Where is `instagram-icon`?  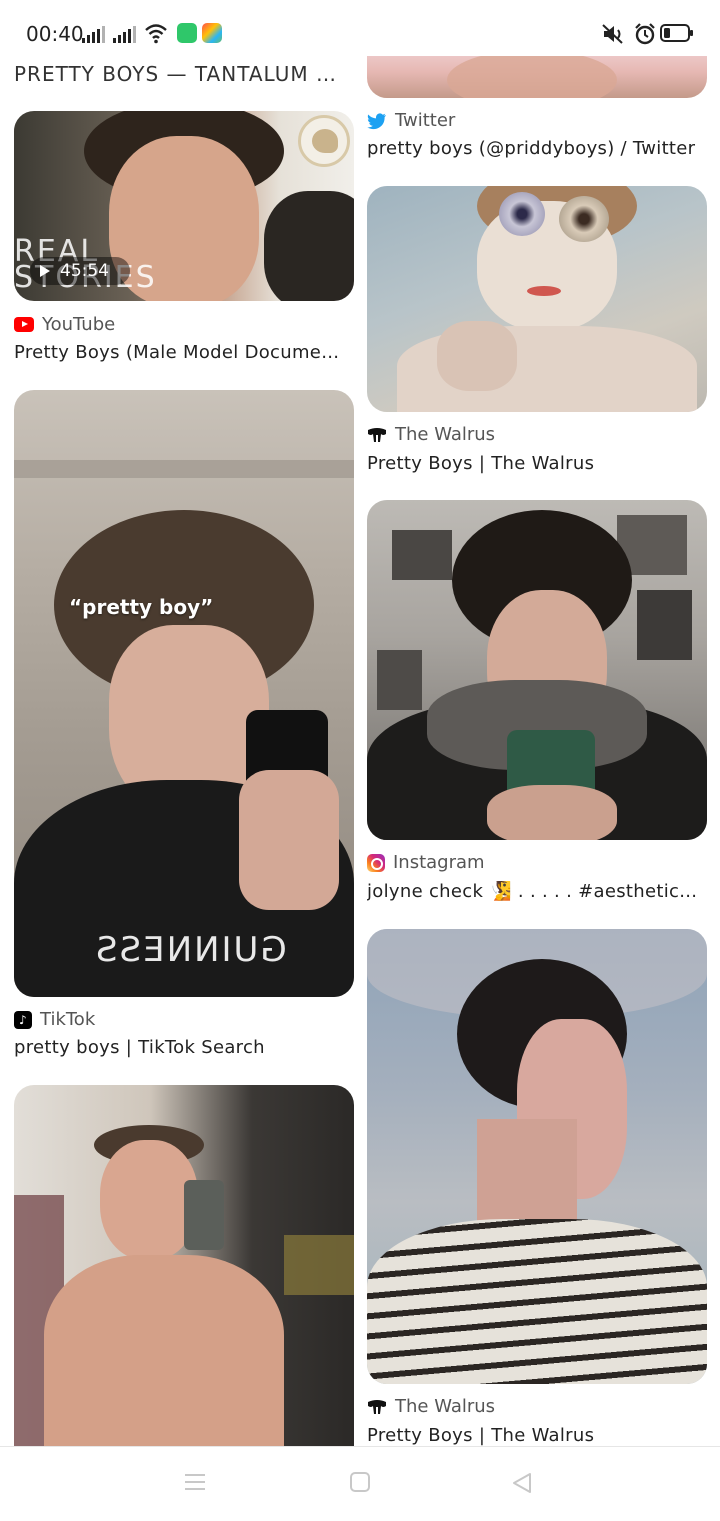 instagram-icon is located at coordinates (376, 862).